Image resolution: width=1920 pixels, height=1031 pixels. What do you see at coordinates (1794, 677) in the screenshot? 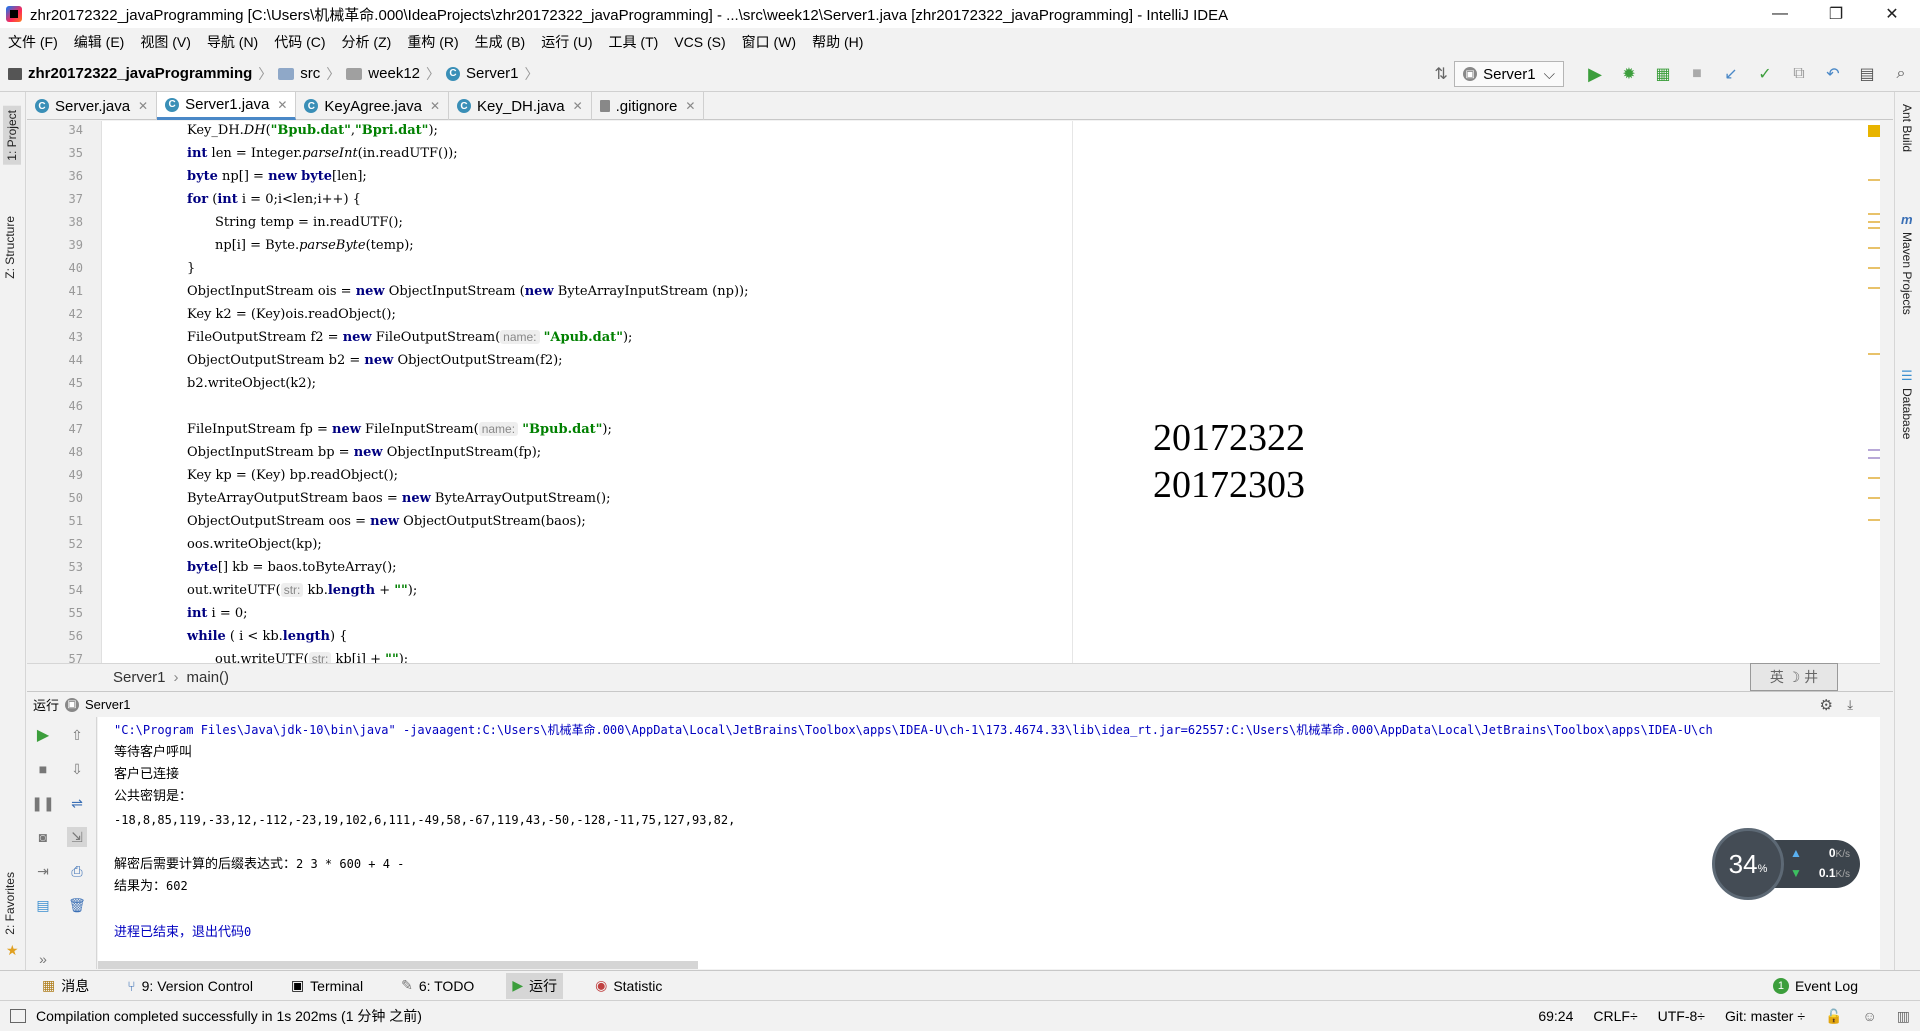
I see `ime-indicator: 英 ☽ 井` at bounding box center [1794, 677].